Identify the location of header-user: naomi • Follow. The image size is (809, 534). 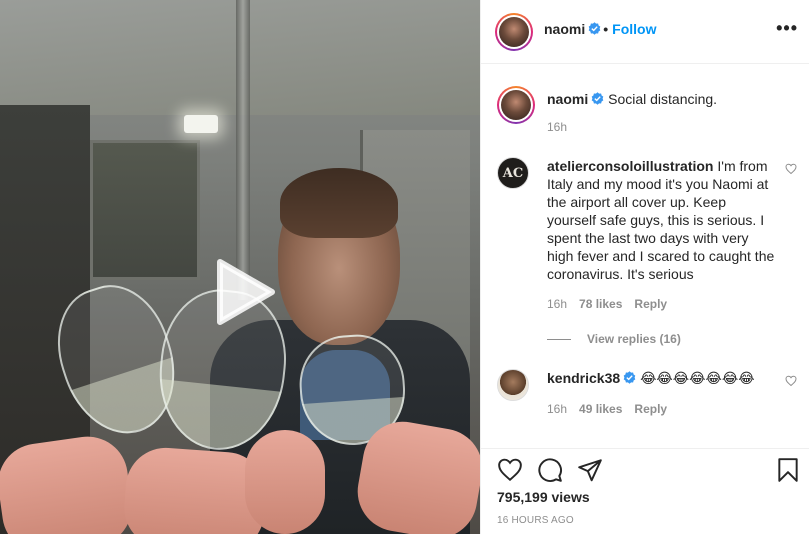
(600, 29).